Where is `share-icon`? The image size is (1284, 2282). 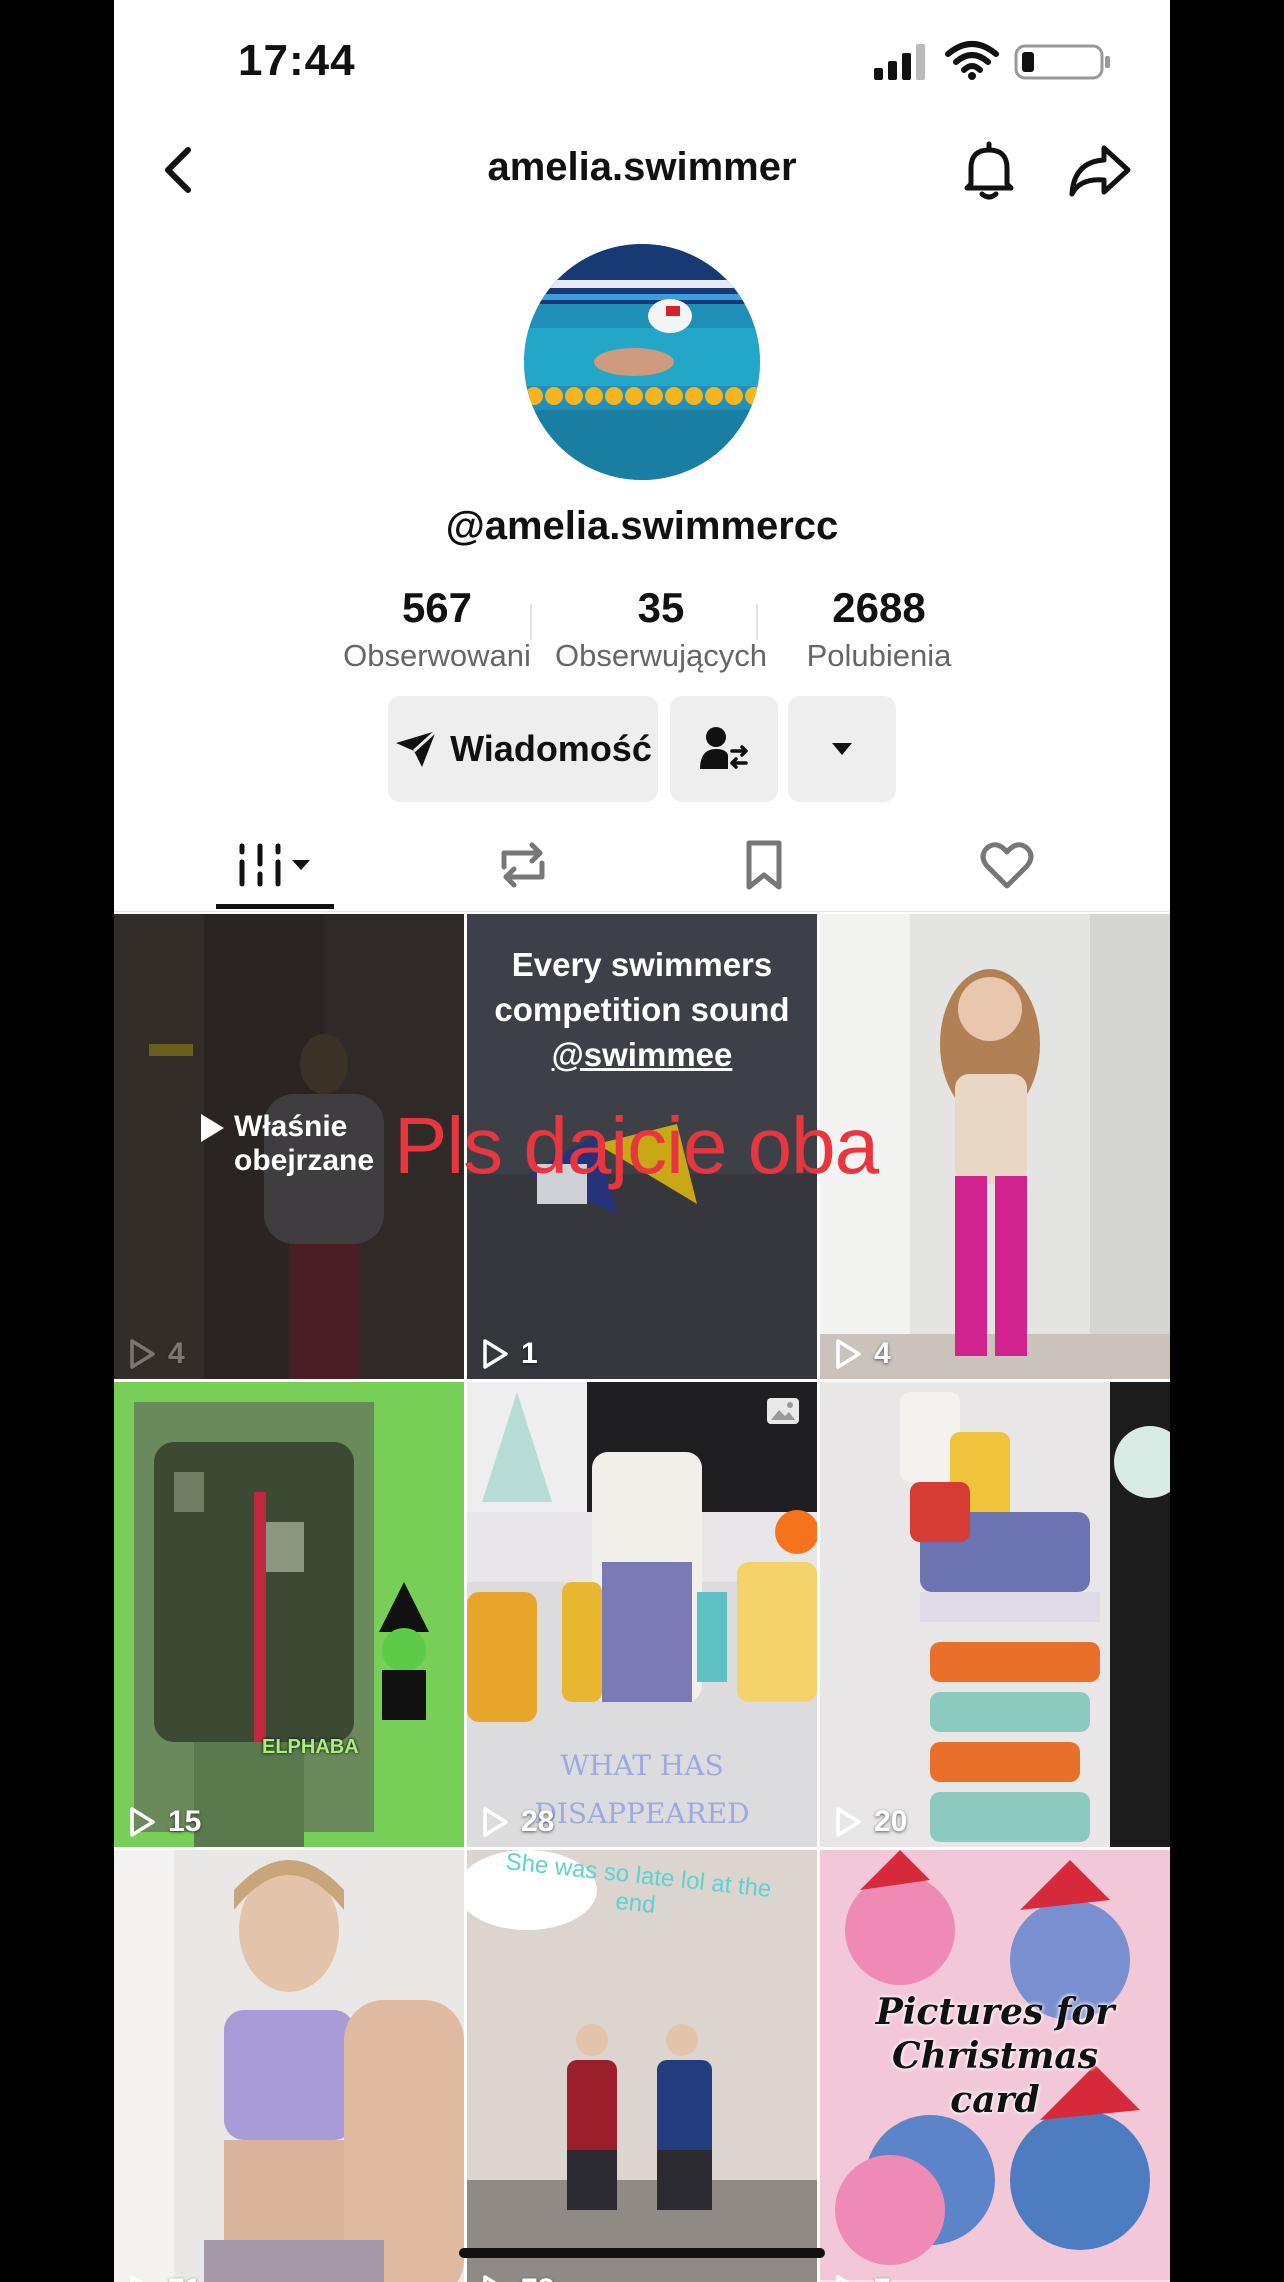
share-icon is located at coordinates (1099, 170).